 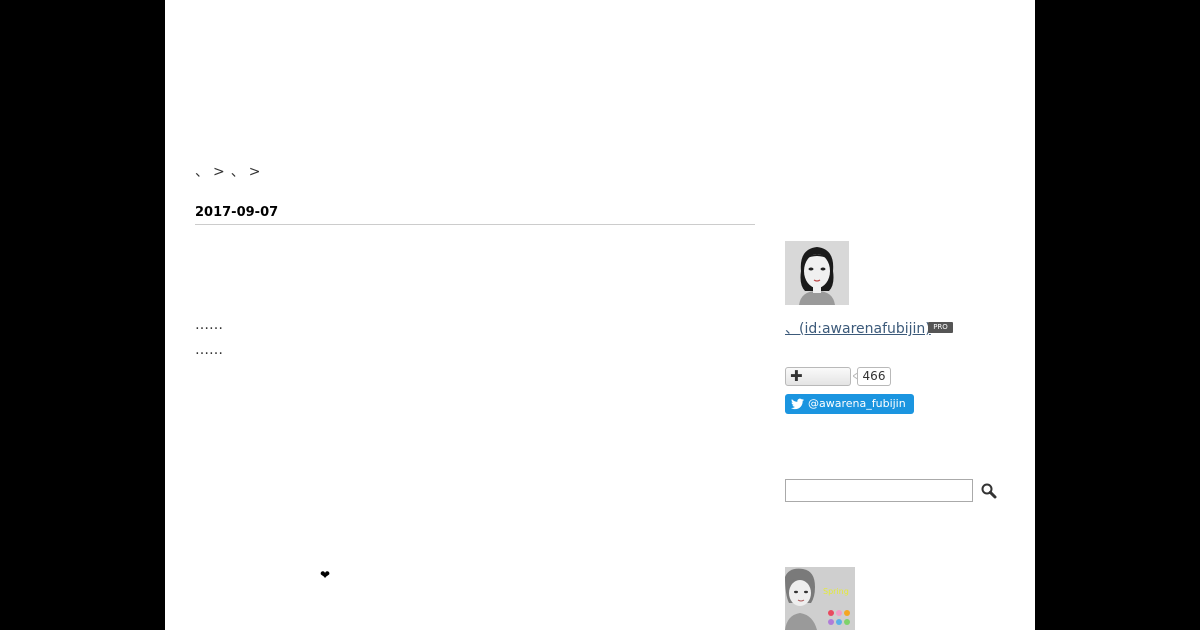 What do you see at coordinates (818, 376) in the screenshot?
I see `subscribe-button: ✚` at bounding box center [818, 376].